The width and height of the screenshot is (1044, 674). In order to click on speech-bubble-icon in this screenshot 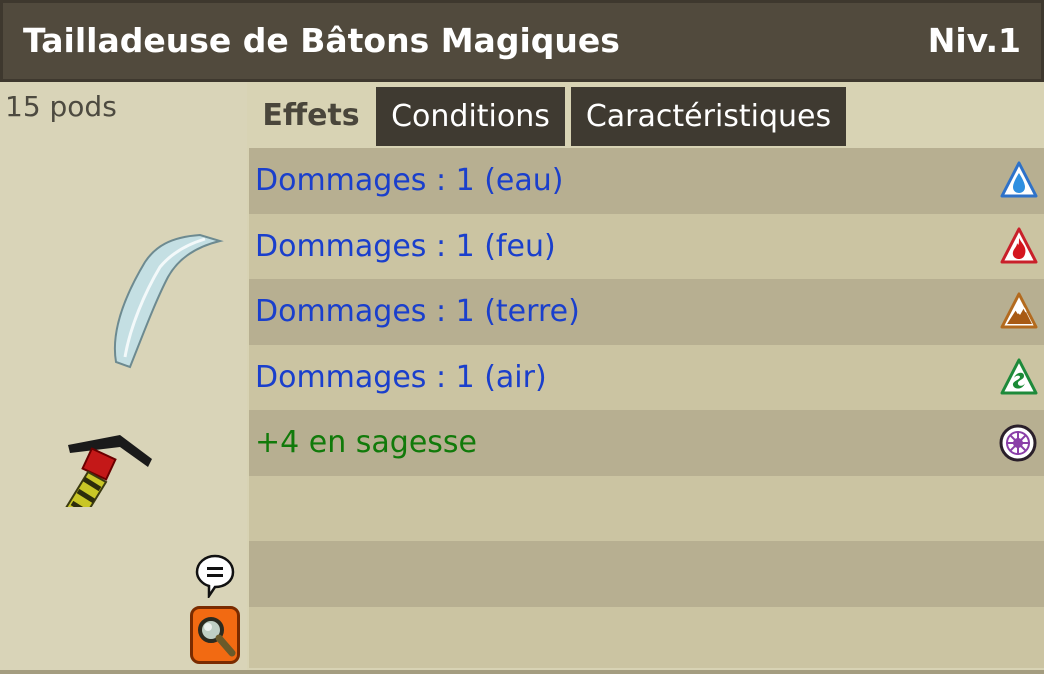, I will do `click(215, 576)`.